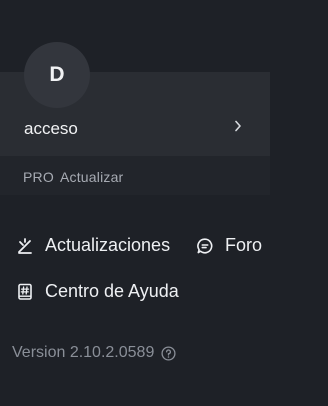  What do you see at coordinates (112, 291) in the screenshot?
I see `help-center-label: Centro de Ayuda` at bounding box center [112, 291].